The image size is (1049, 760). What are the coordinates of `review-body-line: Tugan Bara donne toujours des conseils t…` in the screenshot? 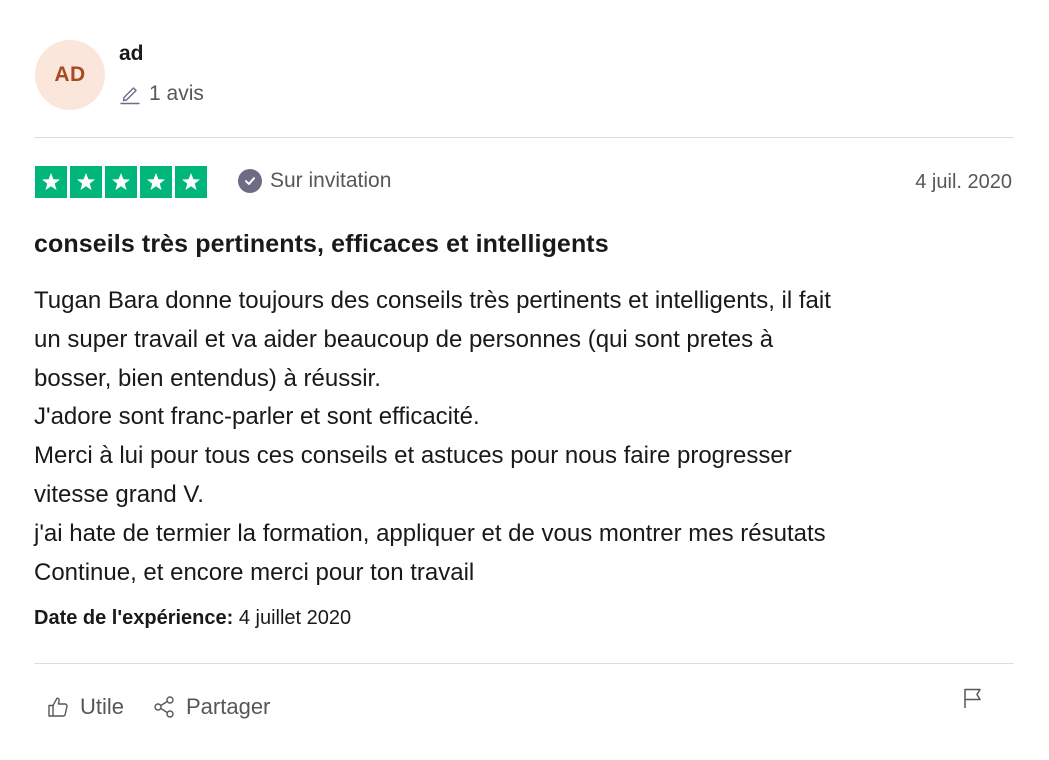 It's located at (432, 300).